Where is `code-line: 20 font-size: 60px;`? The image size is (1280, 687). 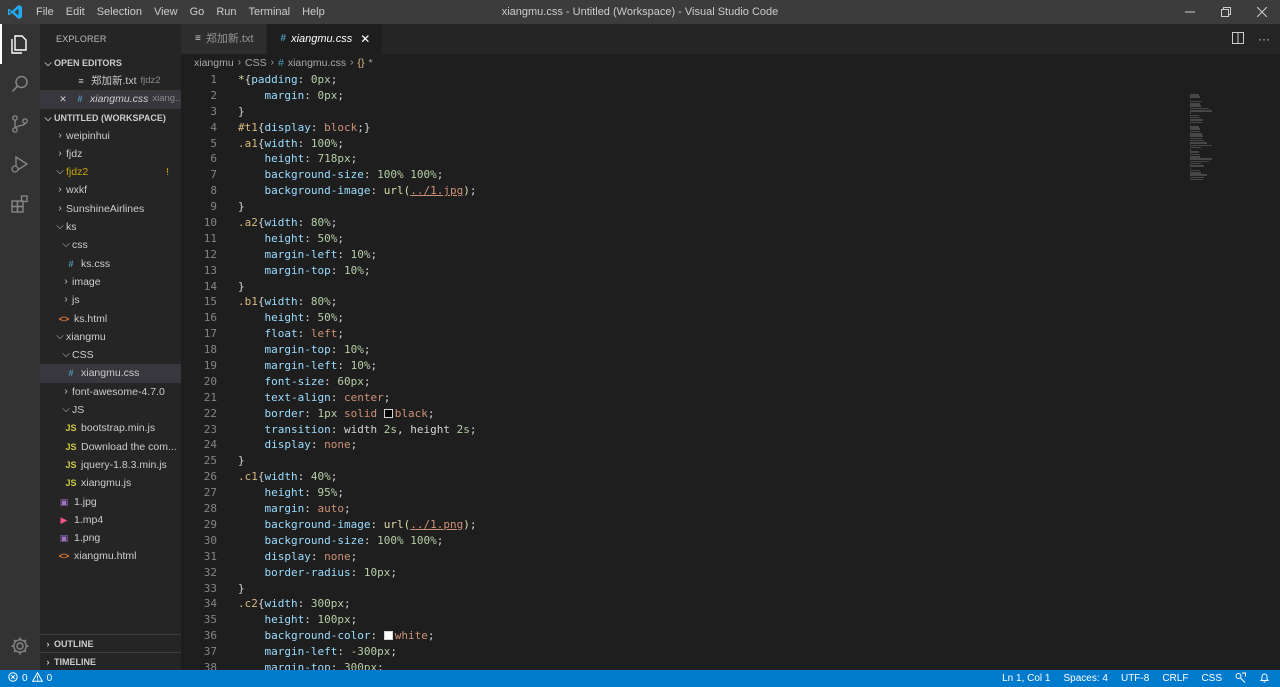 code-line: 20 font-size: 60px; is located at coordinates (681, 382).